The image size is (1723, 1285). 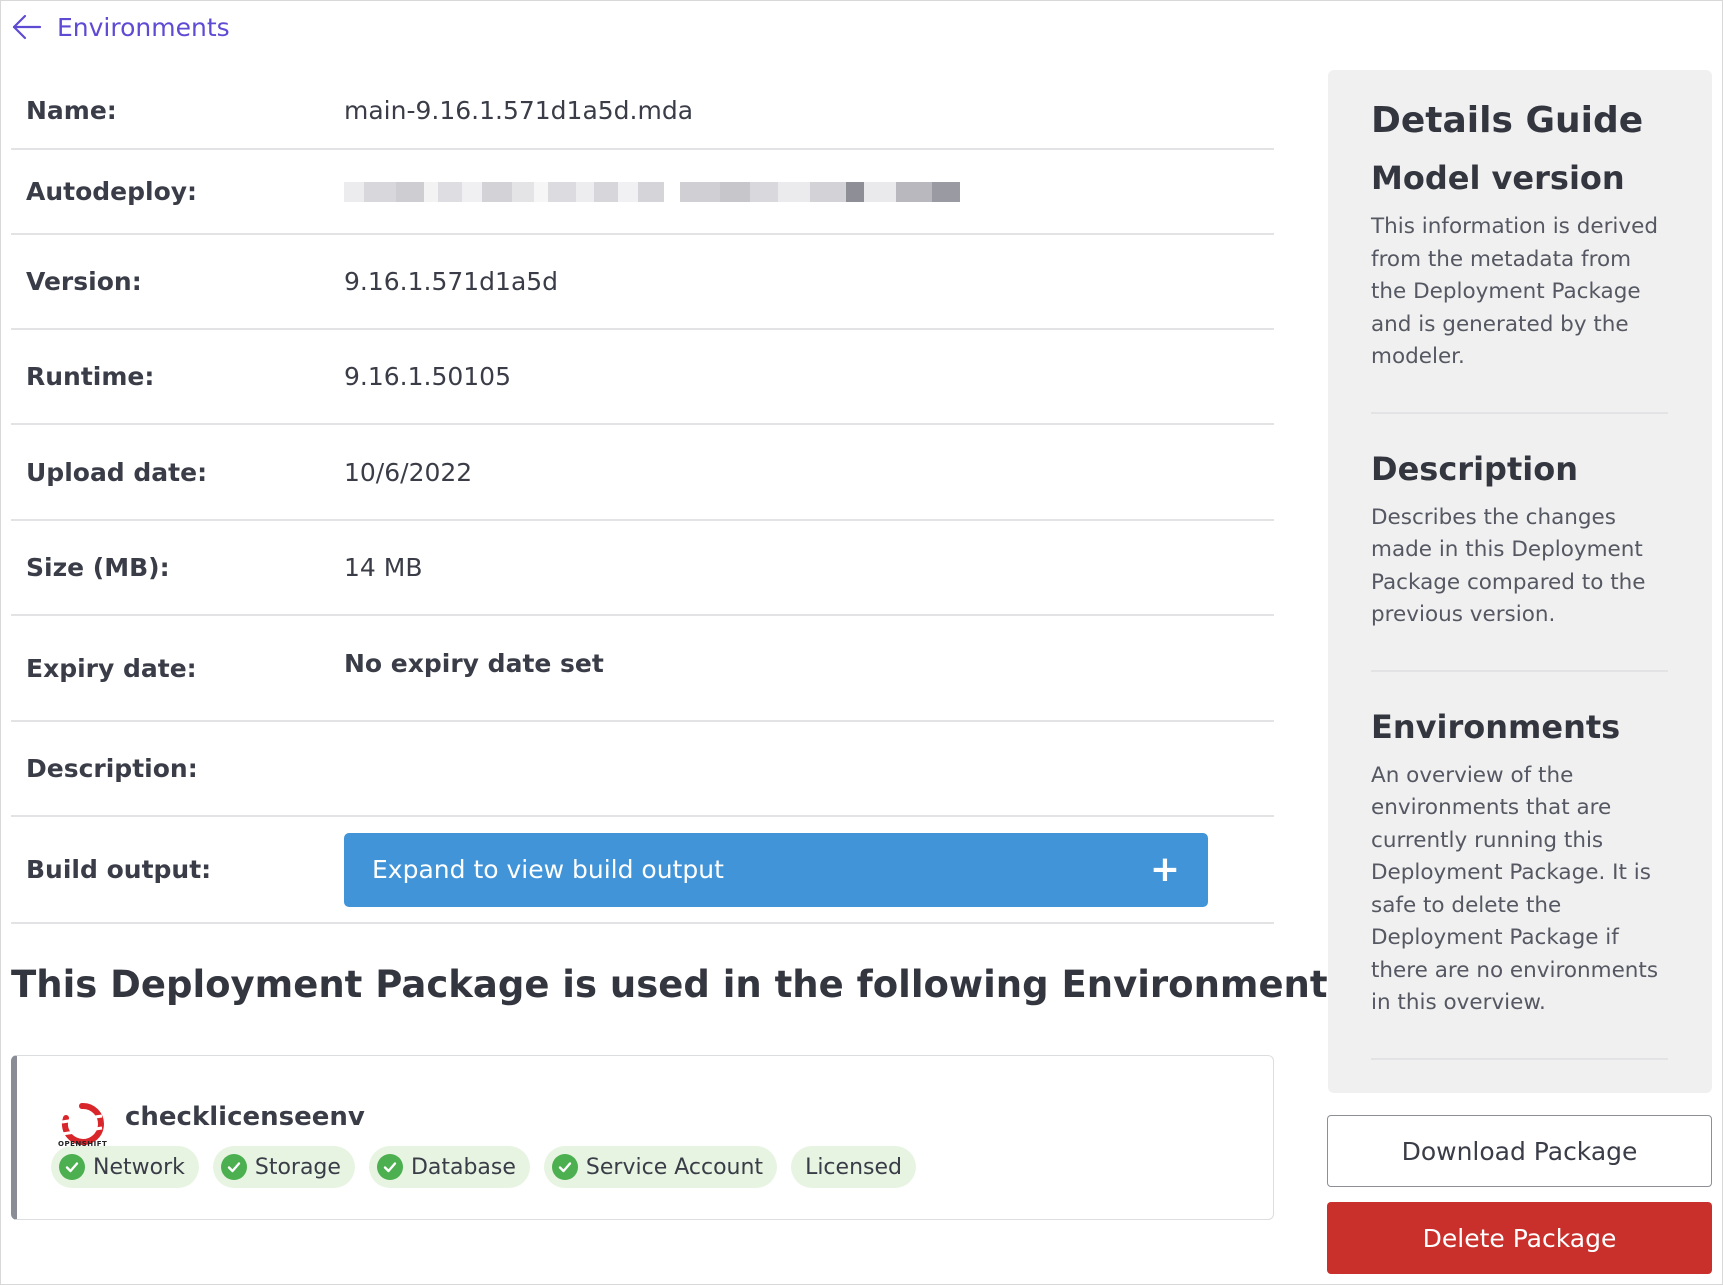 What do you see at coordinates (1519, 1151) in the screenshot?
I see `download-package-button: Download Package` at bounding box center [1519, 1151].